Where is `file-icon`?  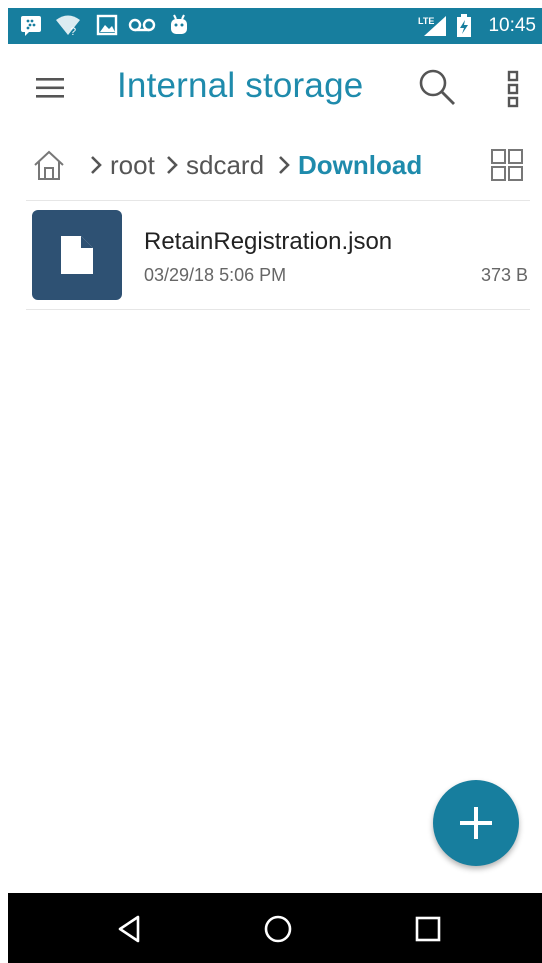 file-icon is located at coordinates (77, 255).